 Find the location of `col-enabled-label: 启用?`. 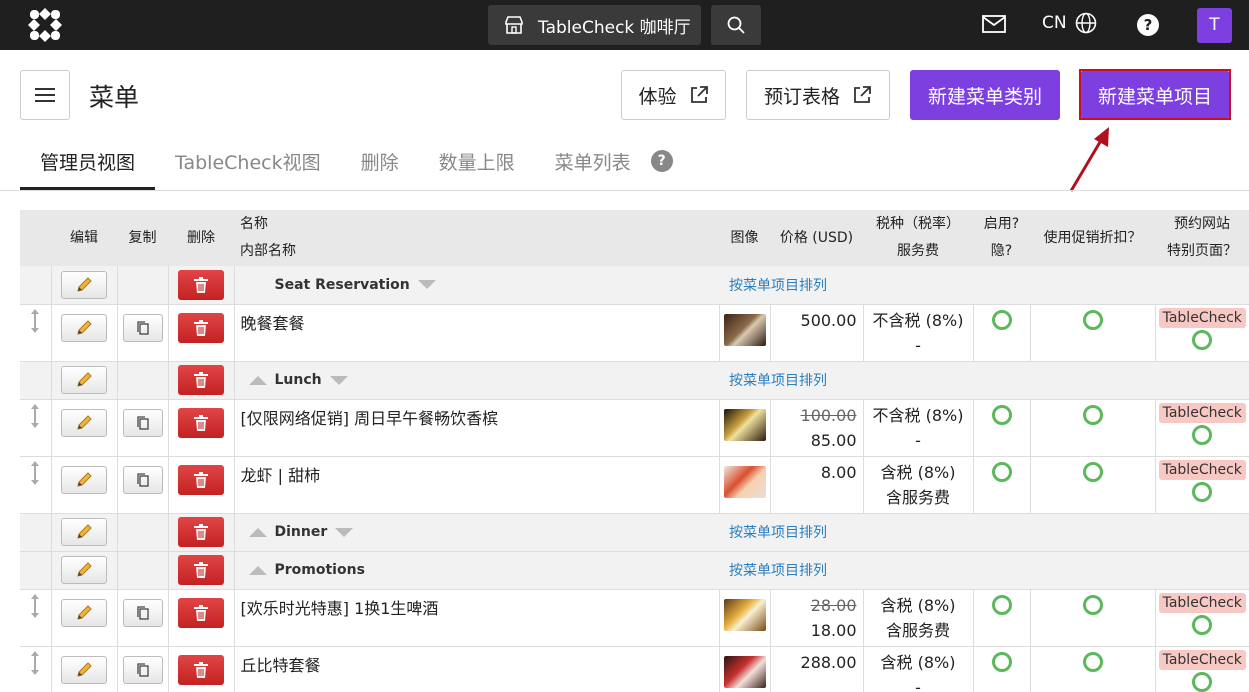

col-enabled-label: 启用? is located at coordinates (1001, 224).